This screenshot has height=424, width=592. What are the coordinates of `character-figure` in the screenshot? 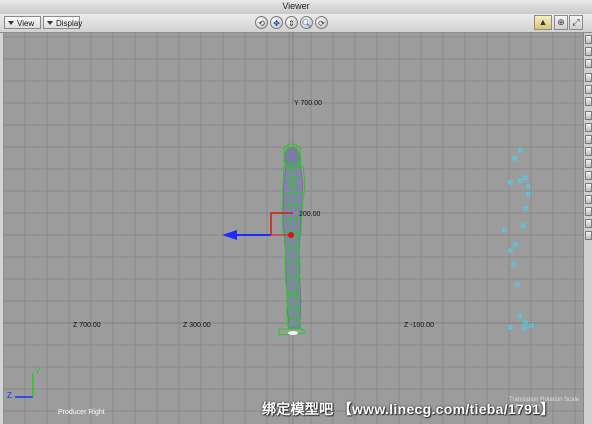 It's located at (292, 239).